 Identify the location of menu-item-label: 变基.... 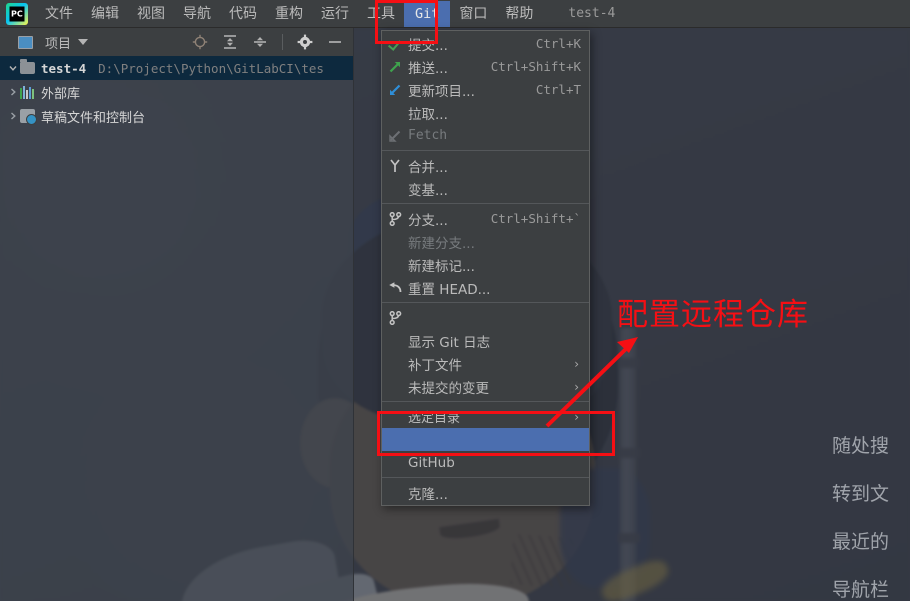
(428, 190).